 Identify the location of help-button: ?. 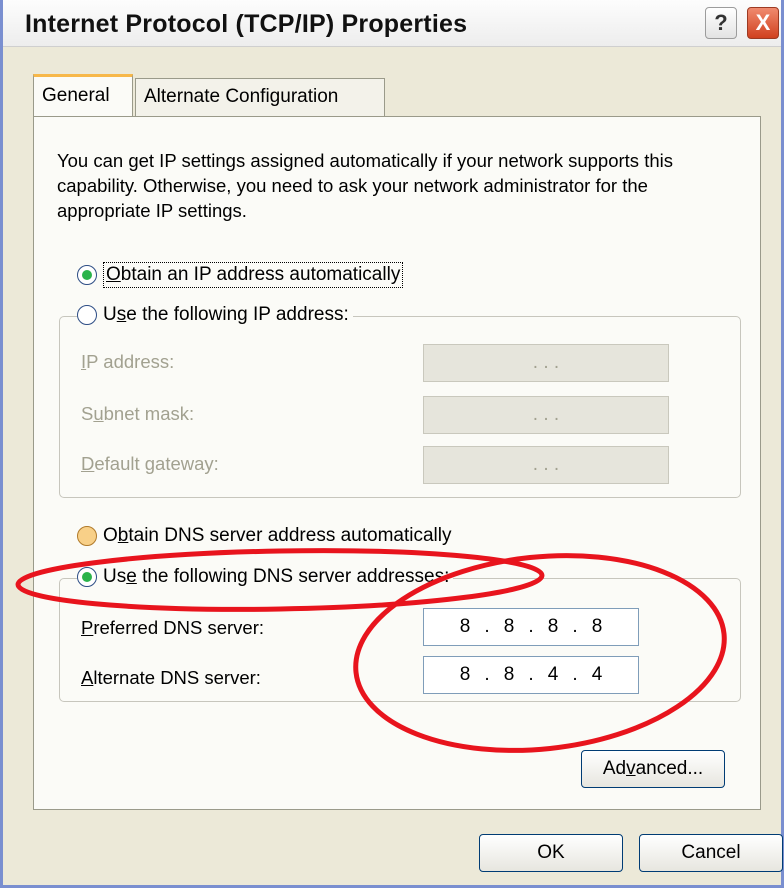
(721, 23).